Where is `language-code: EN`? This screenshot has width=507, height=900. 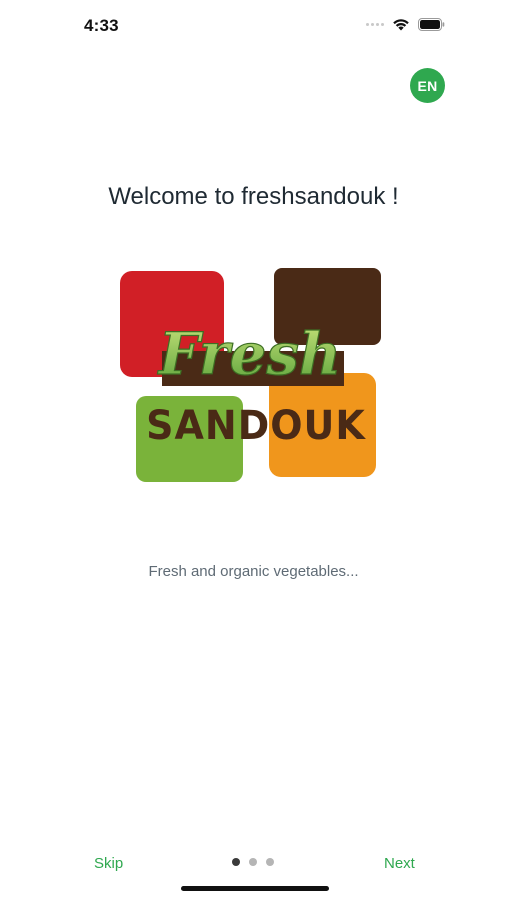 language-code: EN is located at coordinates (427, 85).